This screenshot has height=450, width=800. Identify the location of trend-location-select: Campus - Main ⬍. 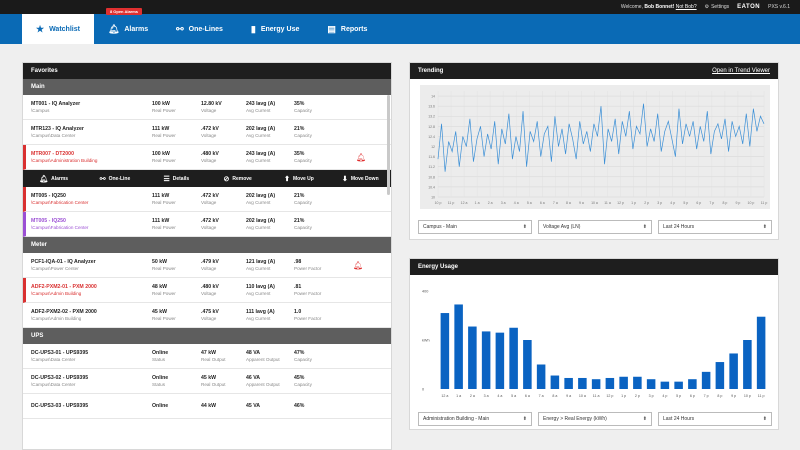
(475, 227).